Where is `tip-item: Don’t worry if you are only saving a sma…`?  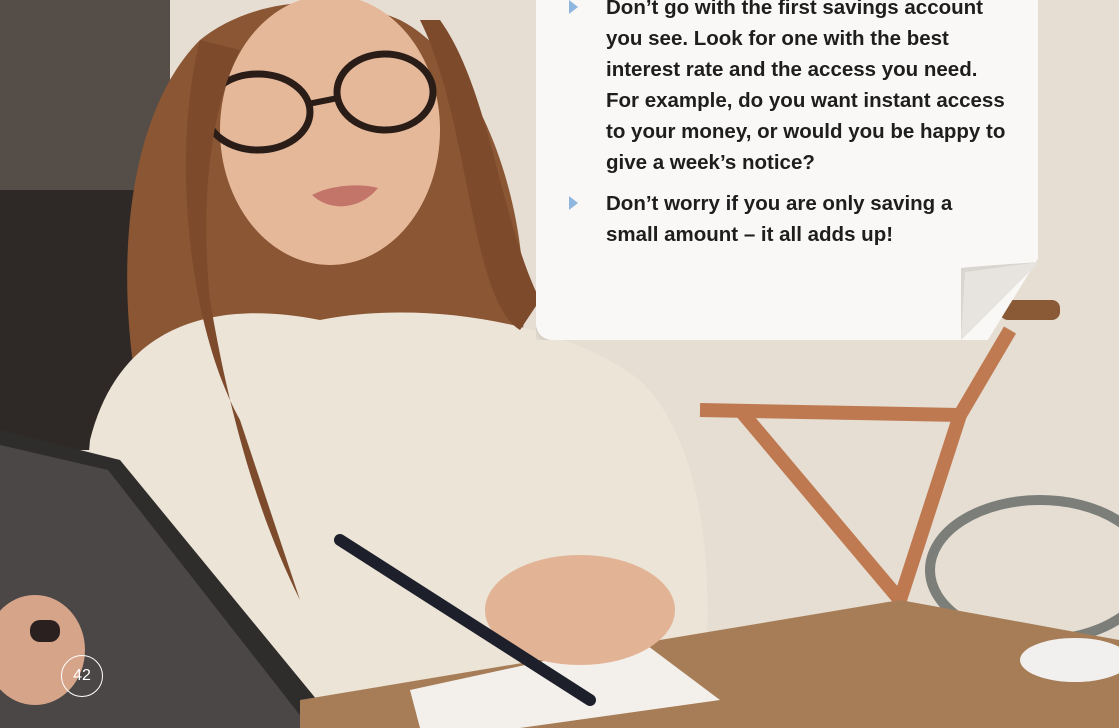
tip-item: Don’t worry if you are only saving a sma… is located at coordinates (786, 219).